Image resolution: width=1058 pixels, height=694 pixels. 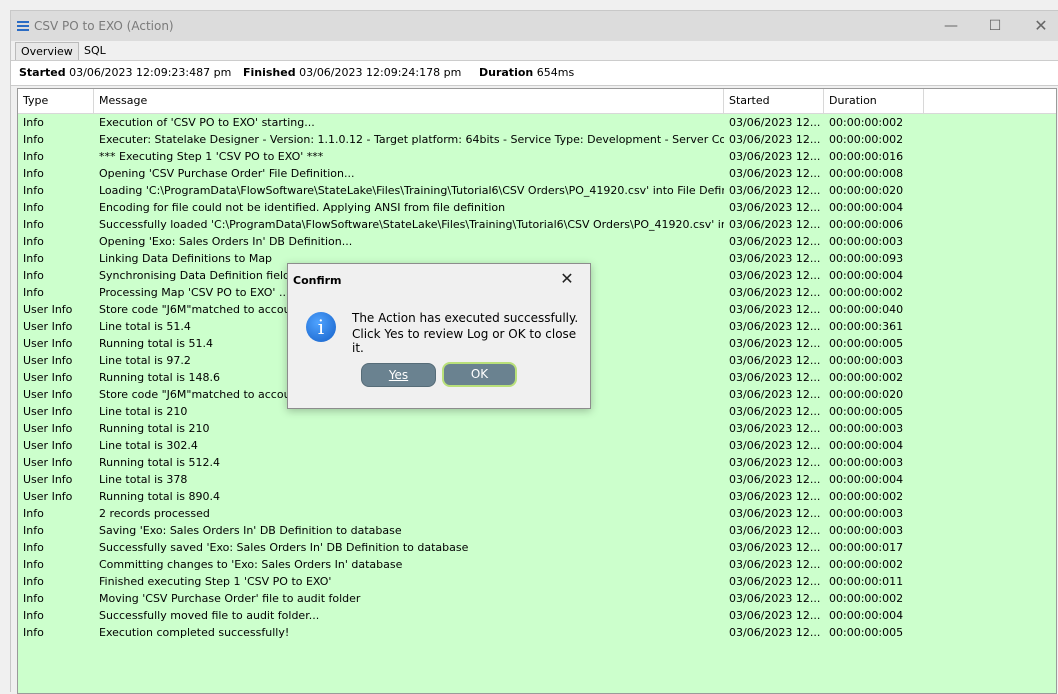 I want to click on log-duration-cell: 00:00:00:040, so click(x=866, y=309).